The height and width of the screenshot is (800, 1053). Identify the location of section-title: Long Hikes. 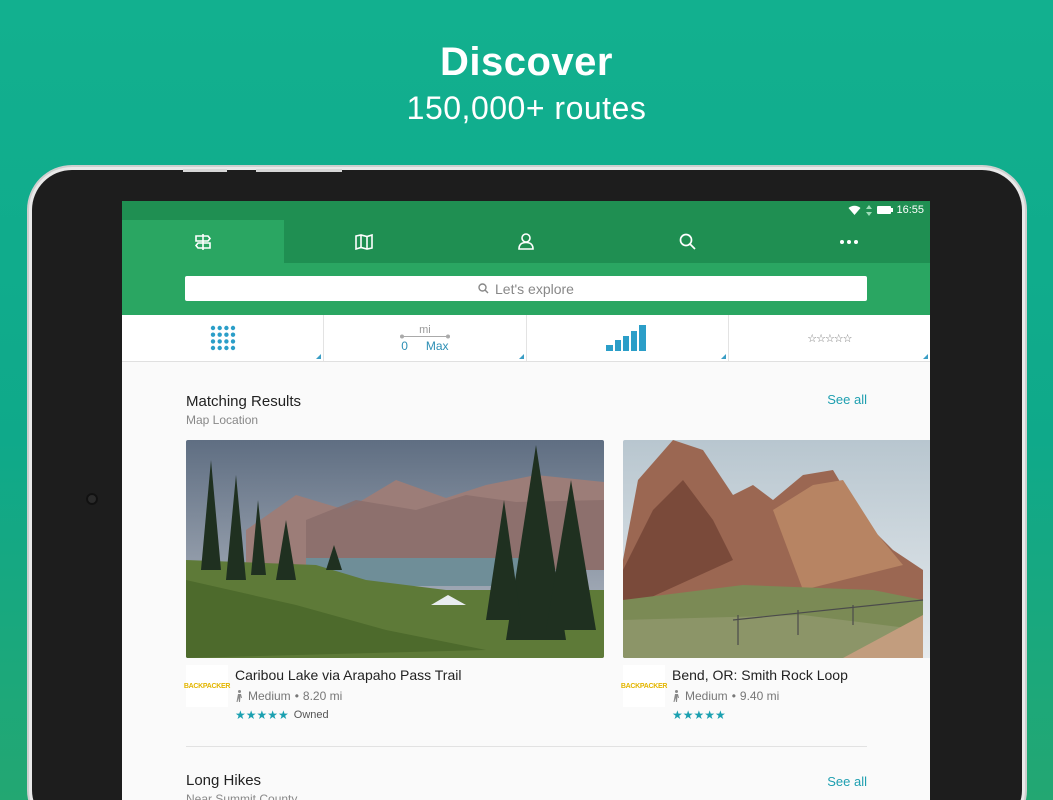
(224, 780).